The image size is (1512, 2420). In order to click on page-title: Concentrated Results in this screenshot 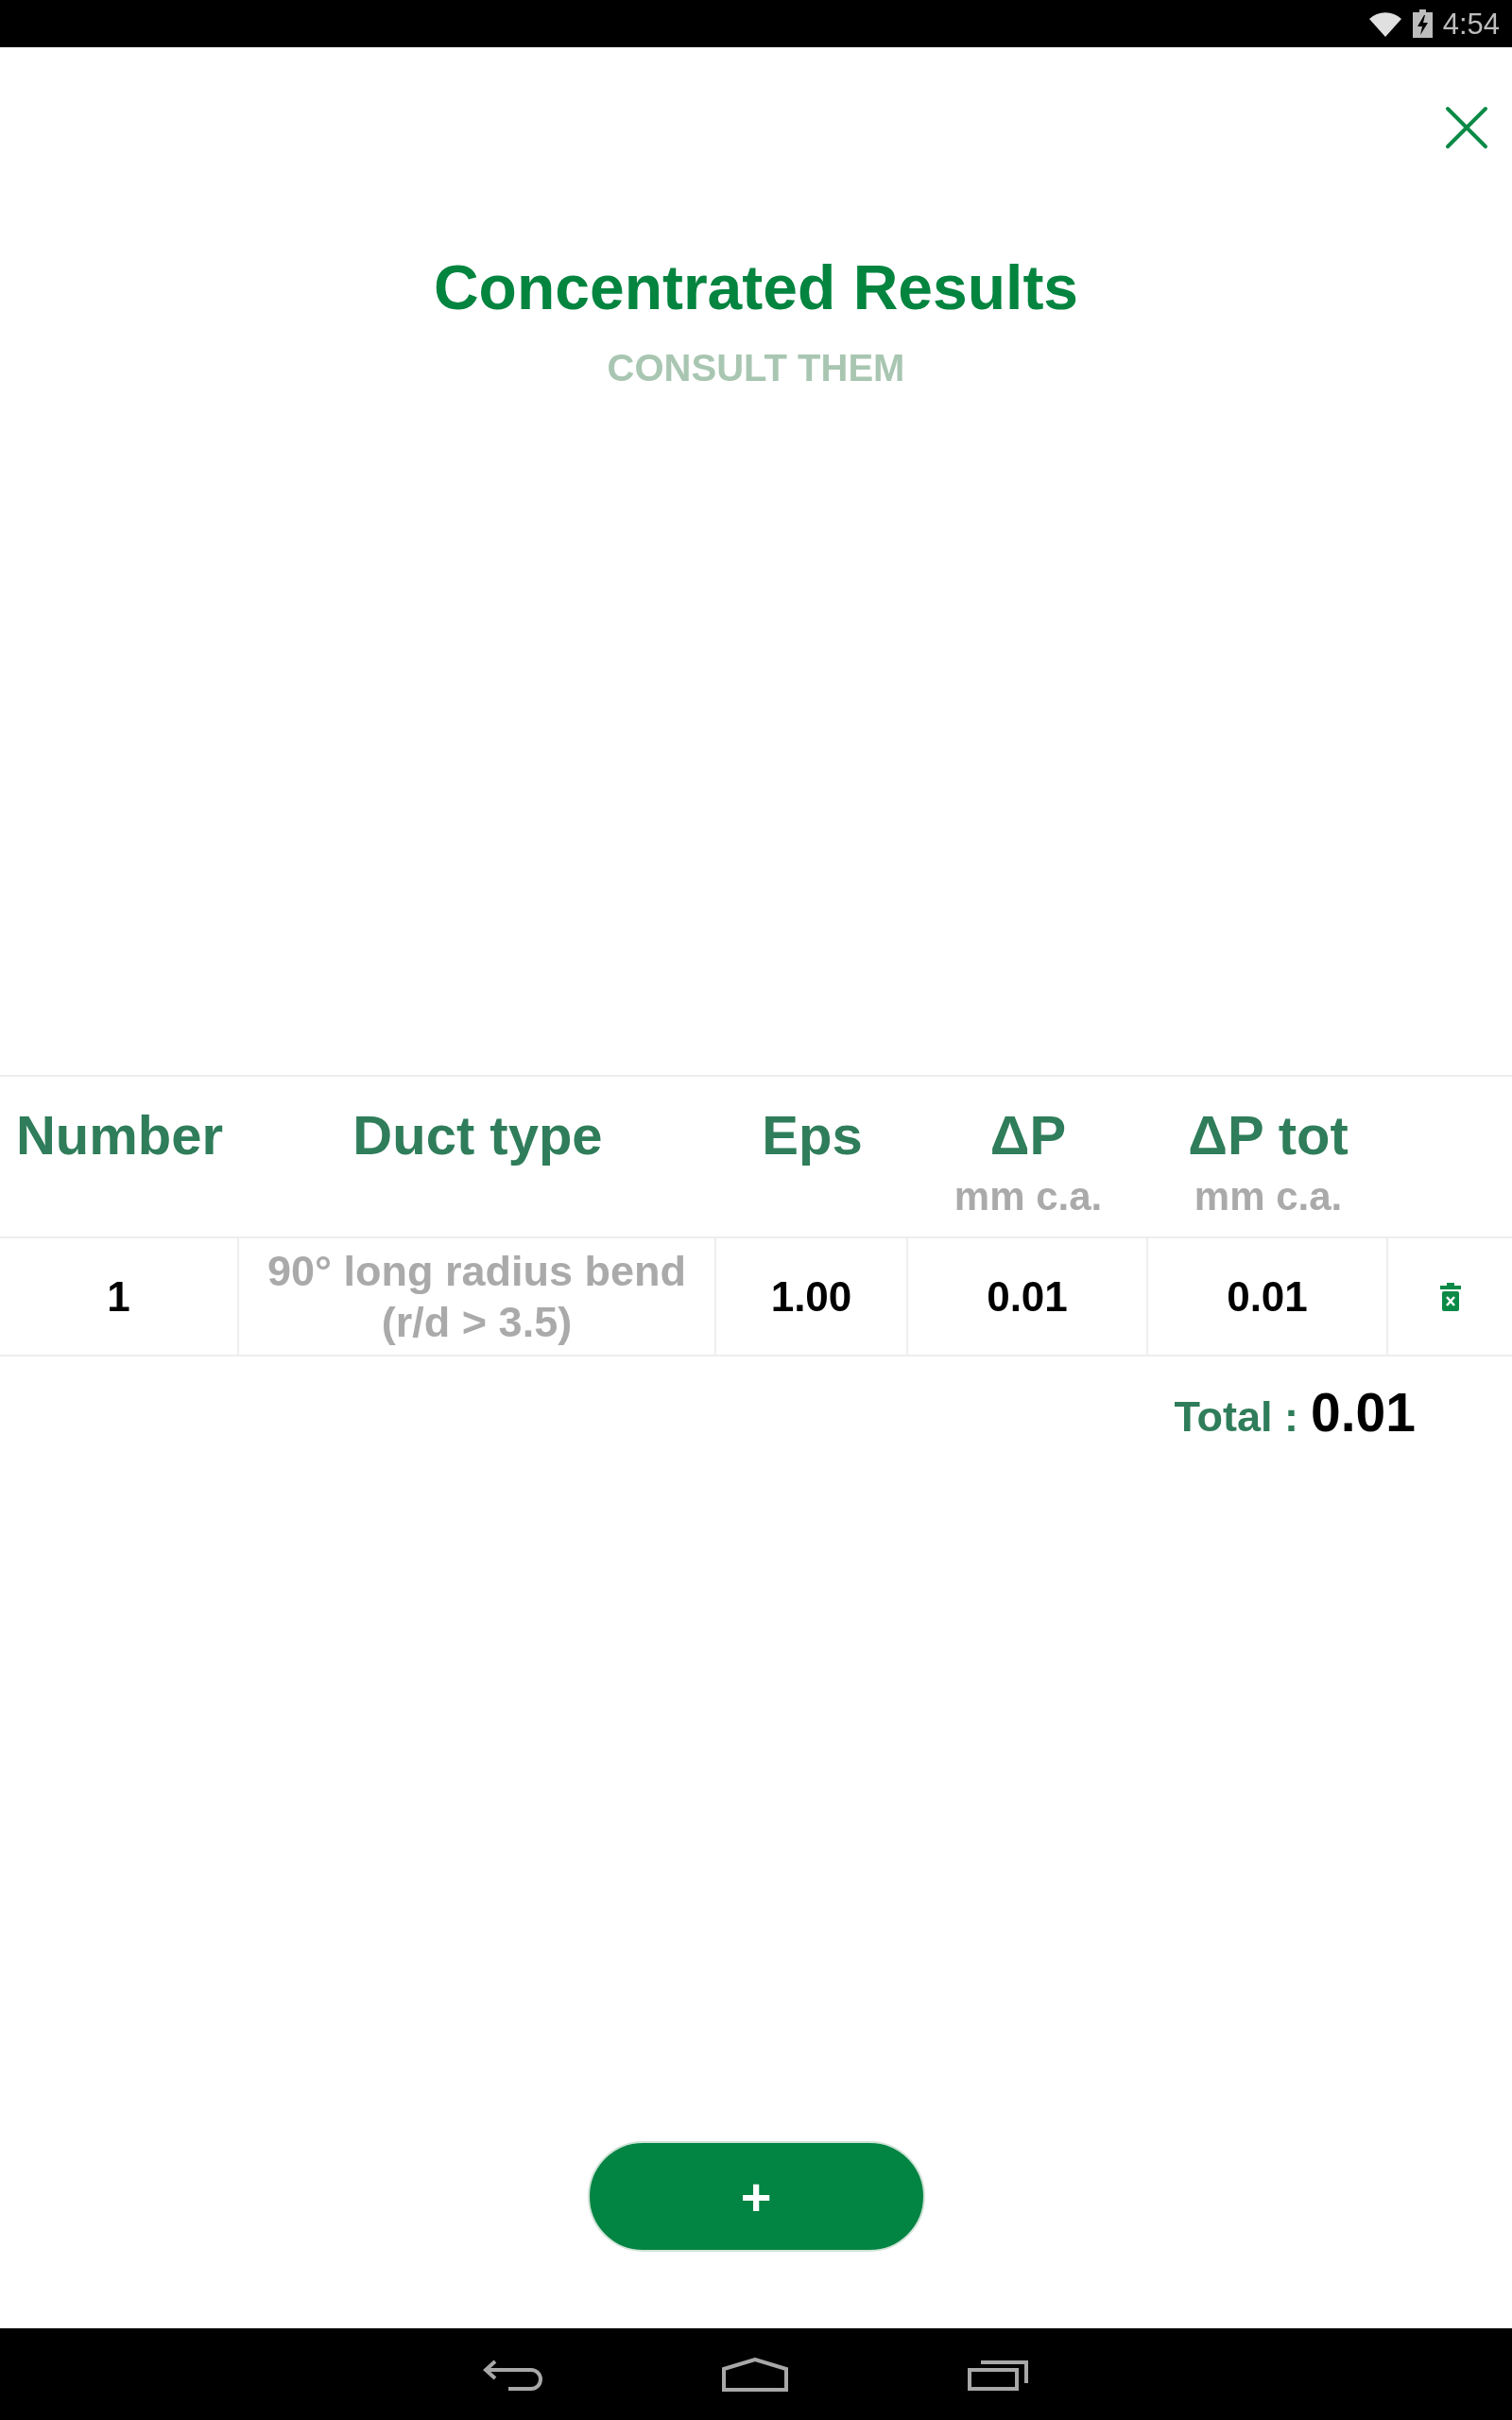, I will do `click(756, 287)`.